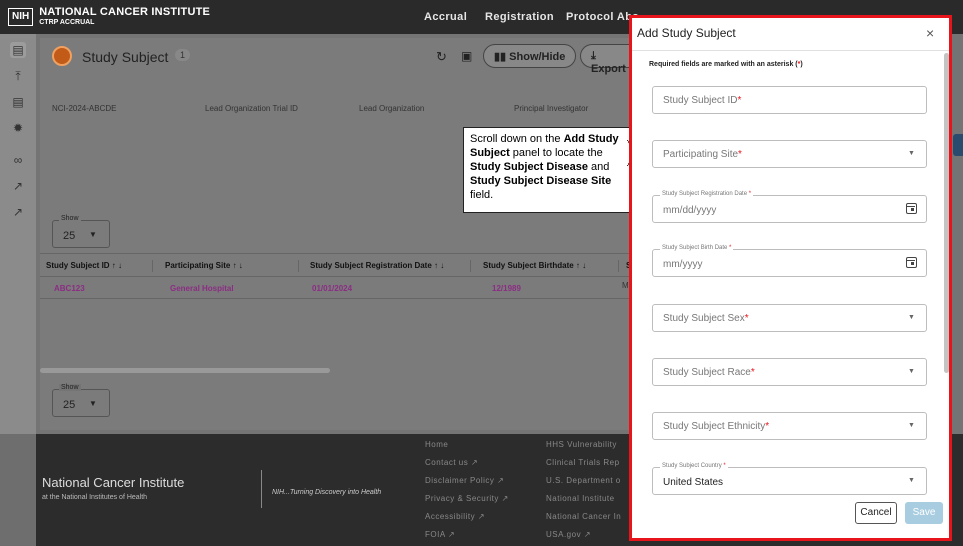 The width and height of the screenshot is (963, 546). Describe the element at coordinates (583, 480) in the screenshot. I see `footer-link-us-dept: U.S. Department o` at that location.